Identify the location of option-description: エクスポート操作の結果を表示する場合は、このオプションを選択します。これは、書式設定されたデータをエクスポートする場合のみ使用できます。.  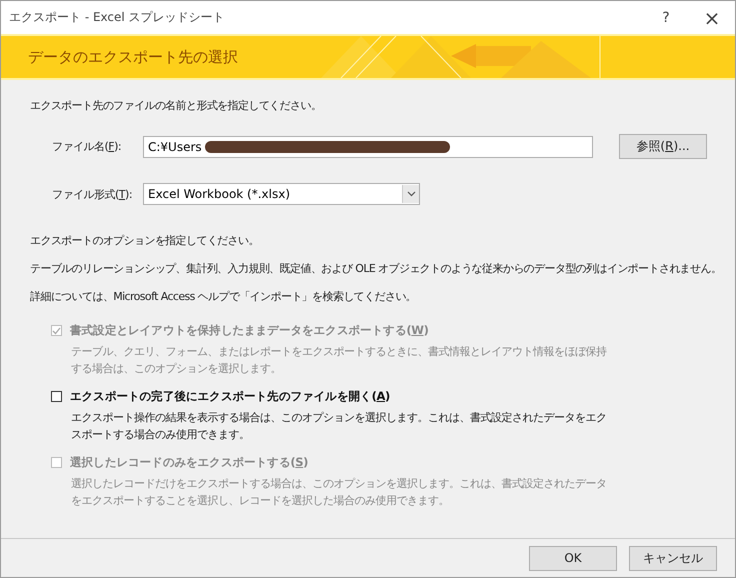
(339, 426).